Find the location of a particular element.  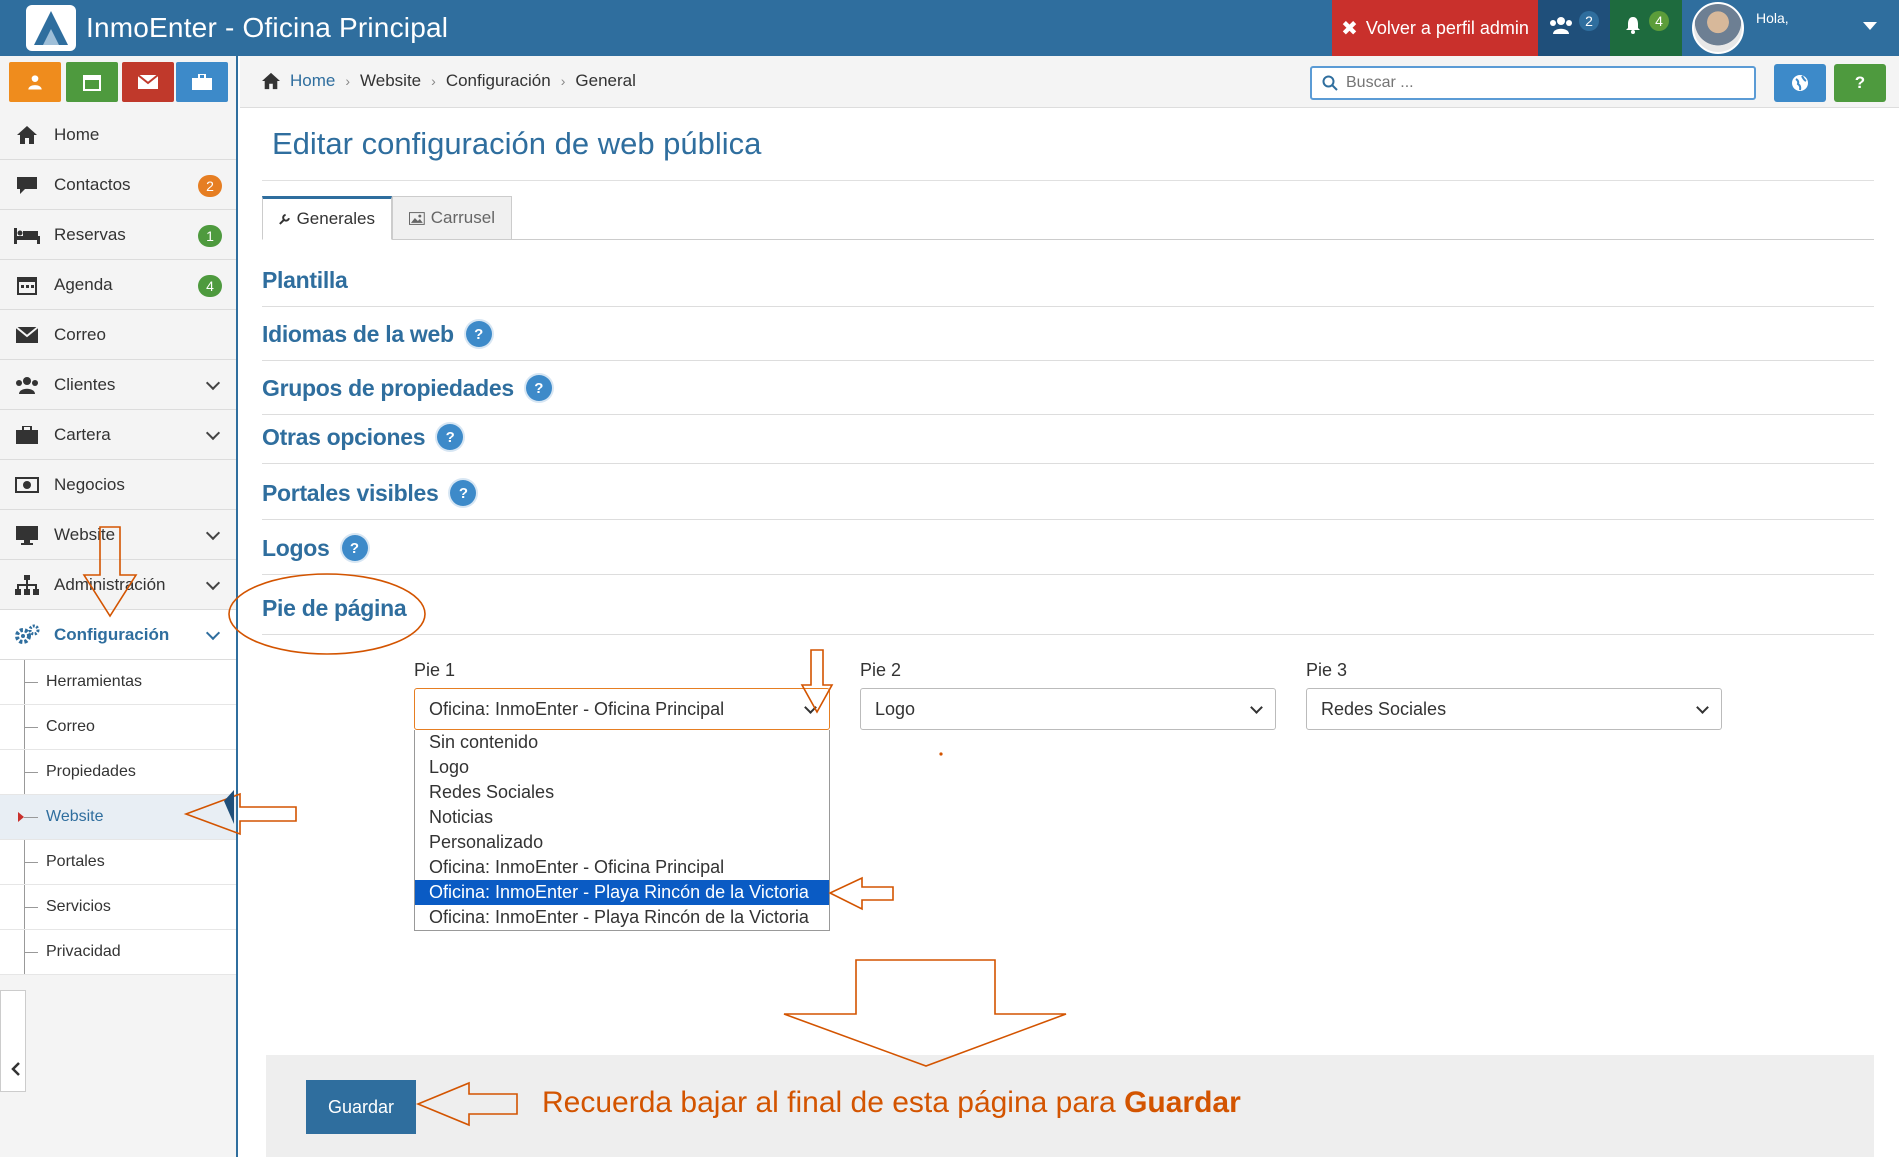

sitemap-icon is located at coordinates (27, 585).